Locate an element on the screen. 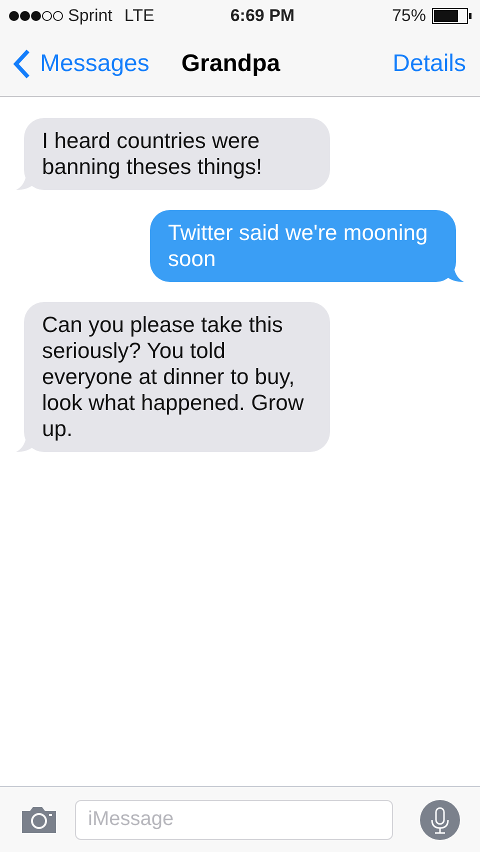 The width and height of the screenshot is (480, 852). signal-icon is located at coordinates (36, 16).